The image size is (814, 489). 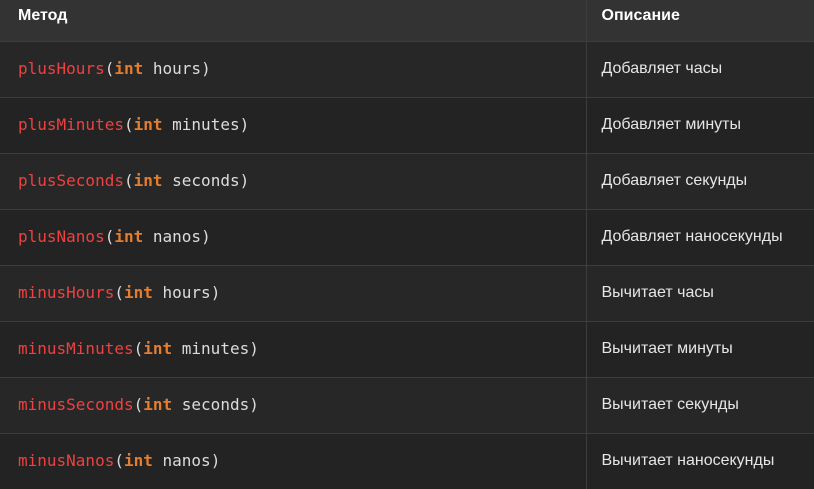 I want to click on description-cell: Вычитает наносекунды, so click(x=688, y=461).